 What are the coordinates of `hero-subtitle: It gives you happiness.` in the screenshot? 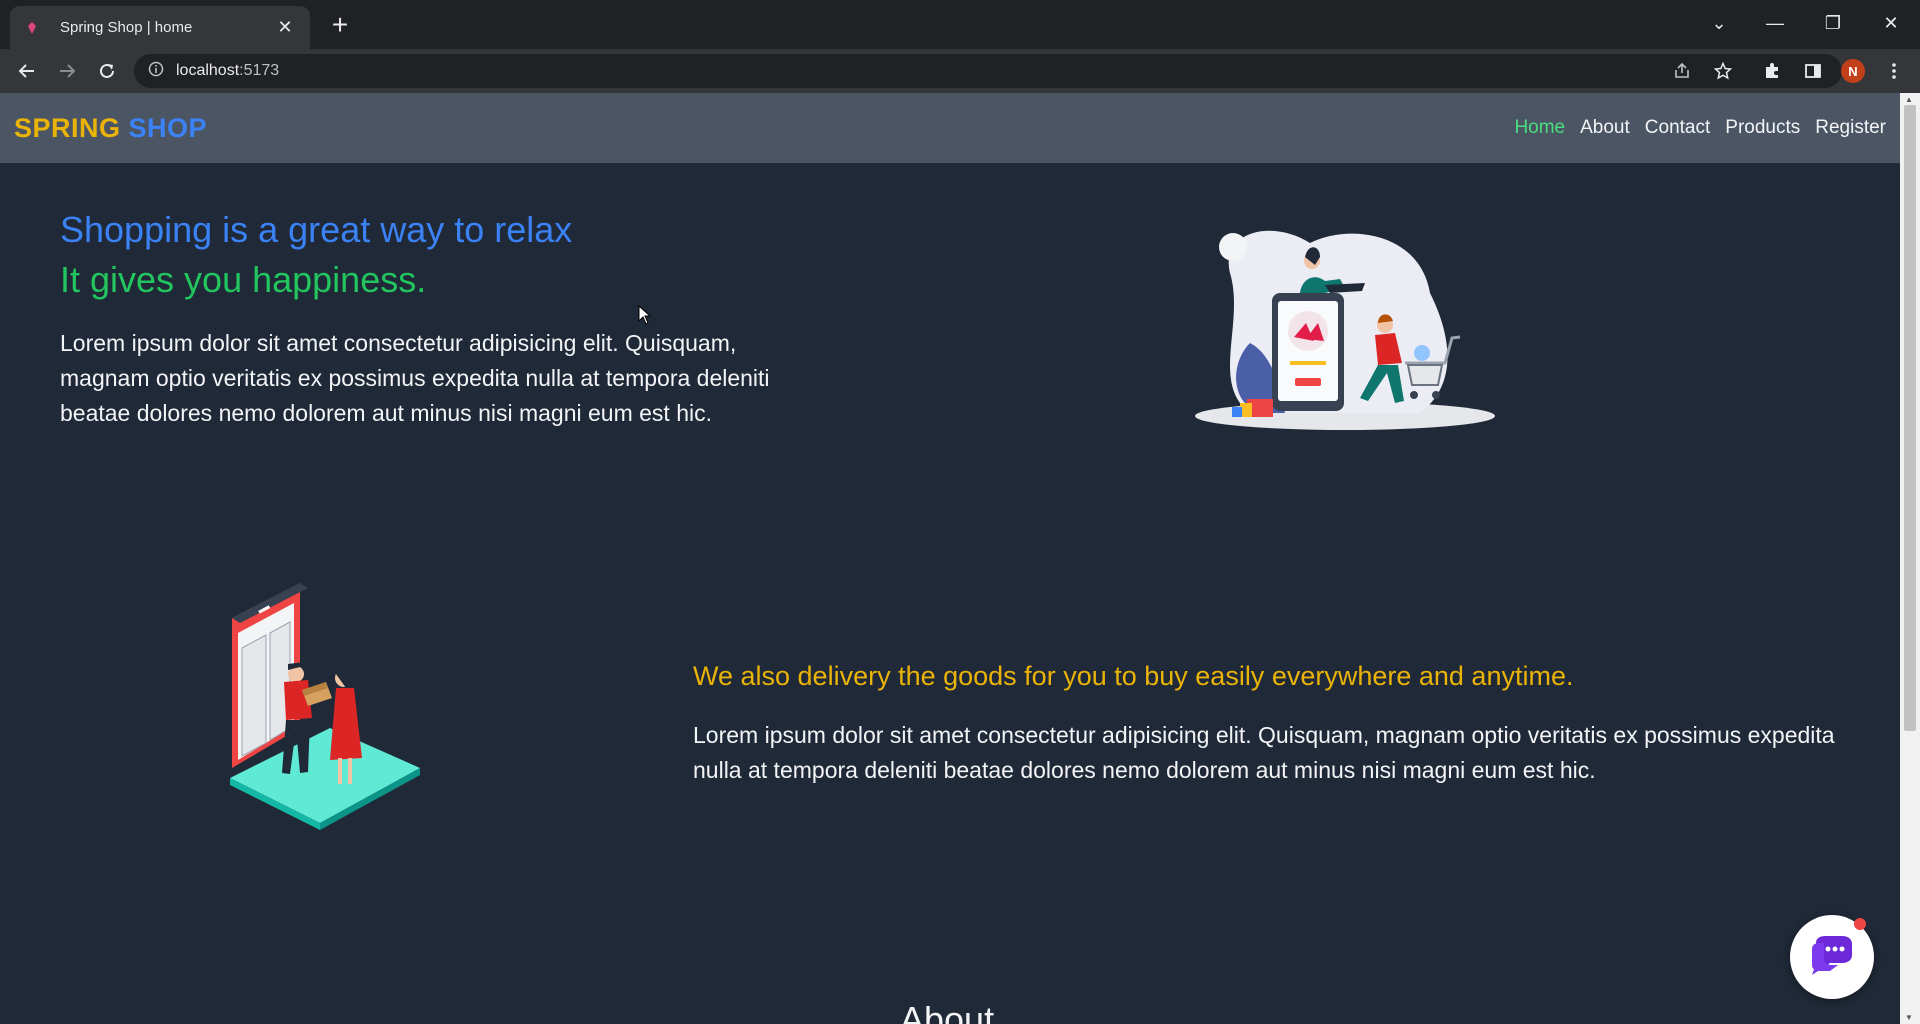 It's located at (243, 279).